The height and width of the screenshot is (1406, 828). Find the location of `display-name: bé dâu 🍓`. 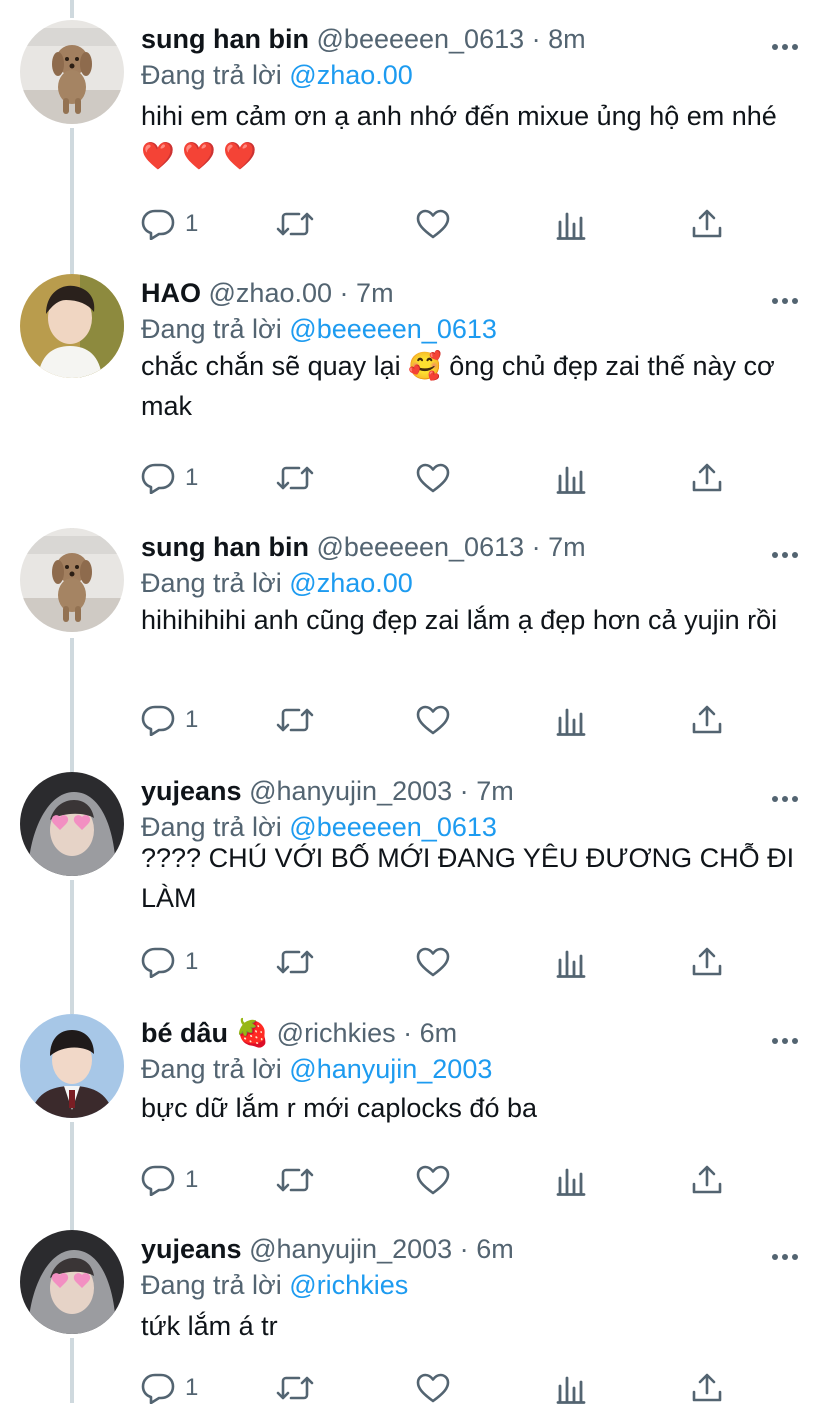

display-name: bé dâu 🍓 is located at coordinates (205, 1033).